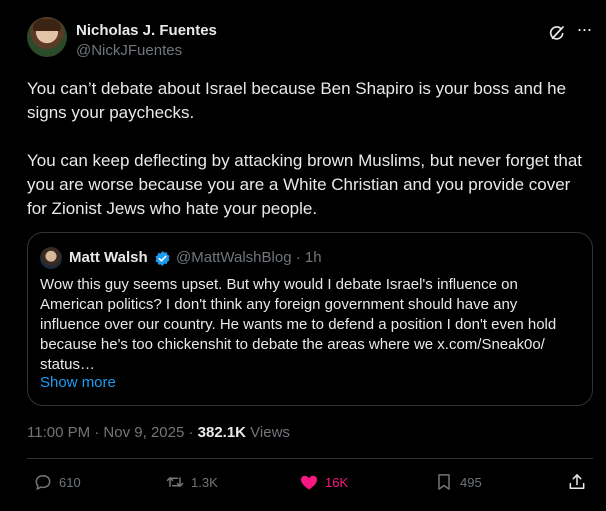 The image size is (606, 511). Describe the element at coordinates (57, 482) in the screenshot. I see `reply-button: 610` at that location.